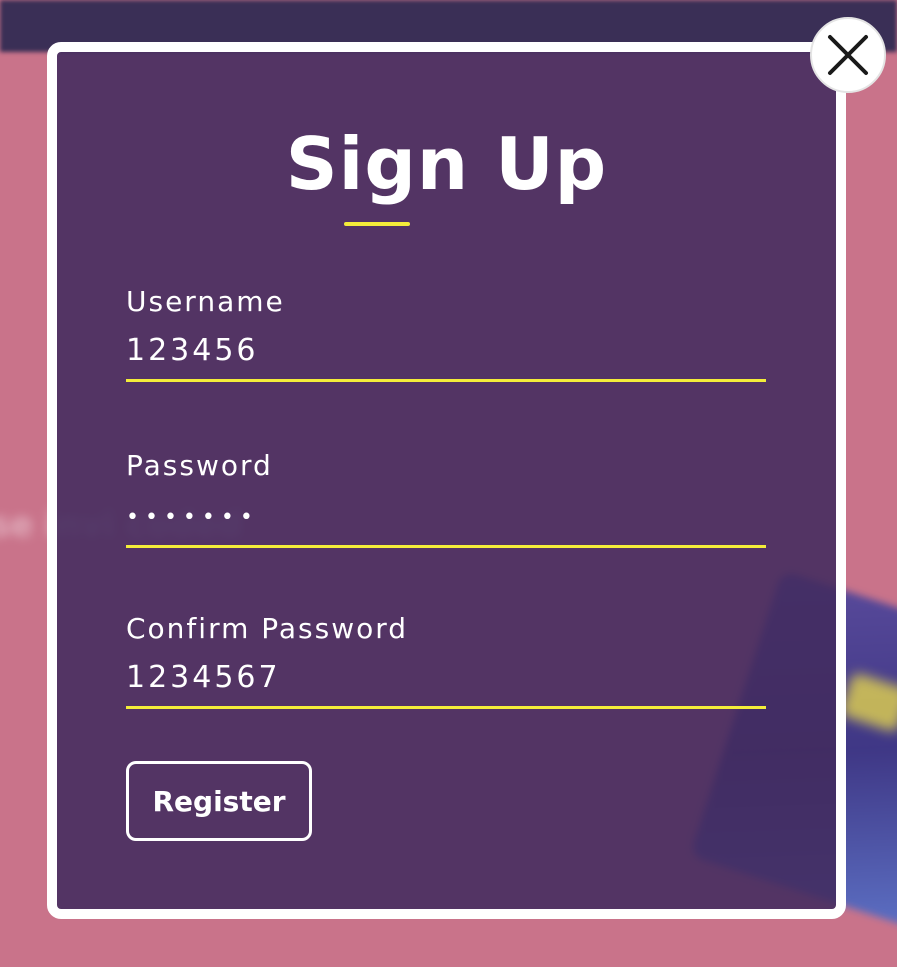 The height and width of the screenshot is (967, 897). What do you see at coordinates (446, 164) in the screenshot?
I see `modal-title: Sign Up` at bounding box center [446, 164].